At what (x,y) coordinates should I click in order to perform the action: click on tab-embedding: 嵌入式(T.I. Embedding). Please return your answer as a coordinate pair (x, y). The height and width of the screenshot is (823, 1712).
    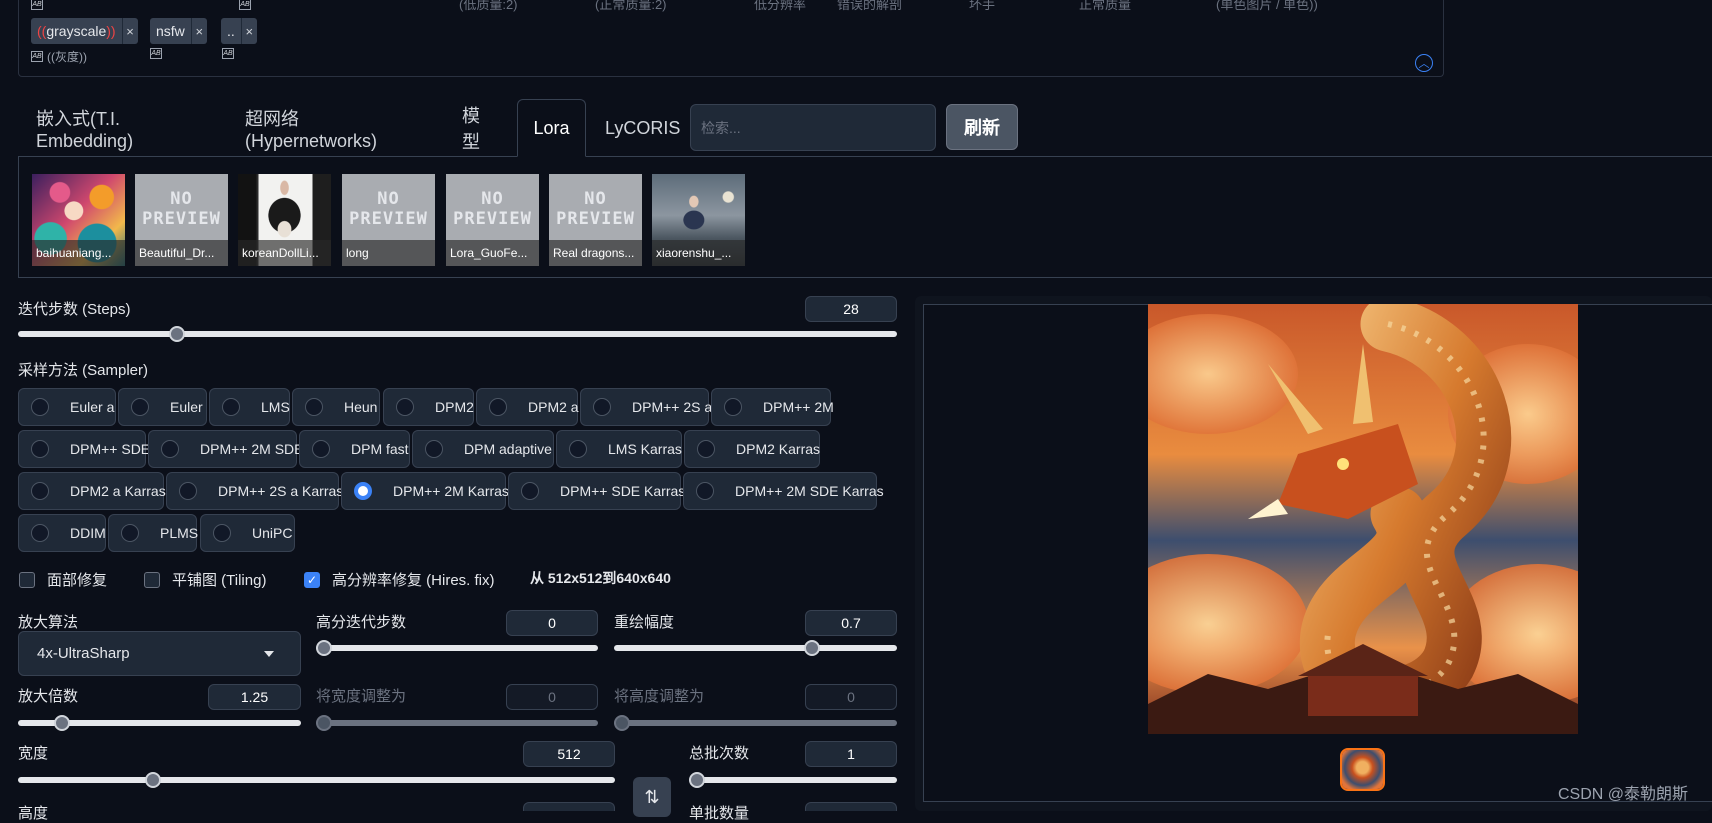
    Looking at the image, I should click on (84, 128).